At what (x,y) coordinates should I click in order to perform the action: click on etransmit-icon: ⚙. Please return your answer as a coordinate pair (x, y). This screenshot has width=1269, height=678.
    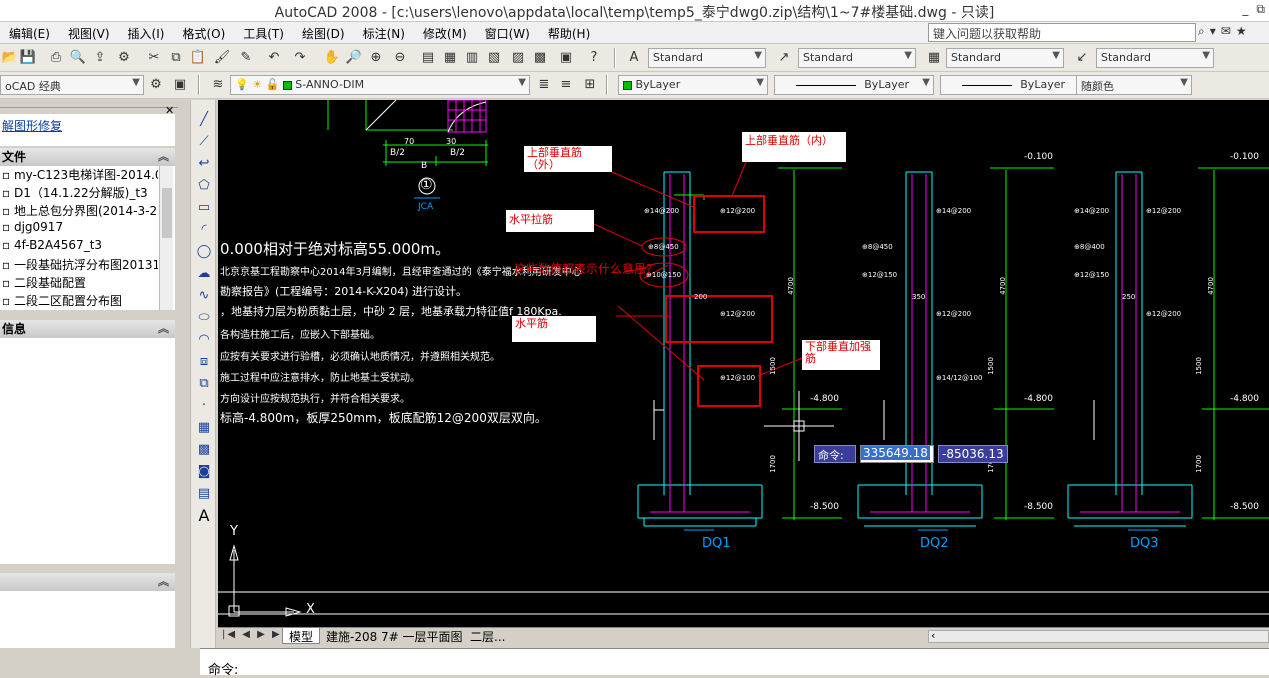
    Looking at the image, I should click on (124, 58).